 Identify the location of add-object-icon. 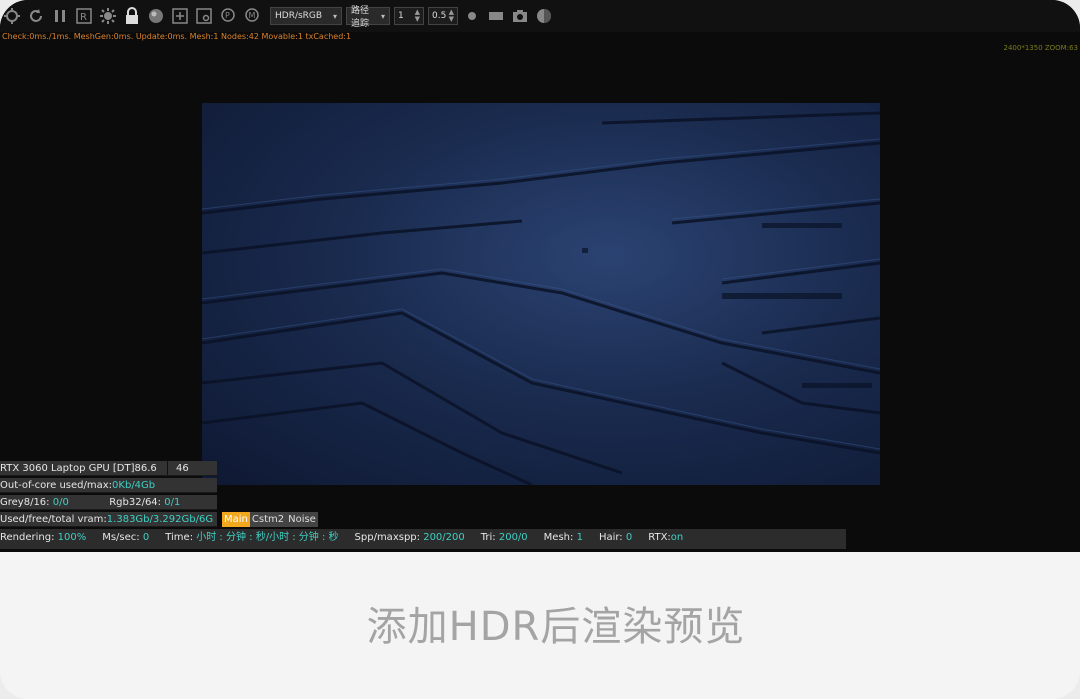
(180, 16).